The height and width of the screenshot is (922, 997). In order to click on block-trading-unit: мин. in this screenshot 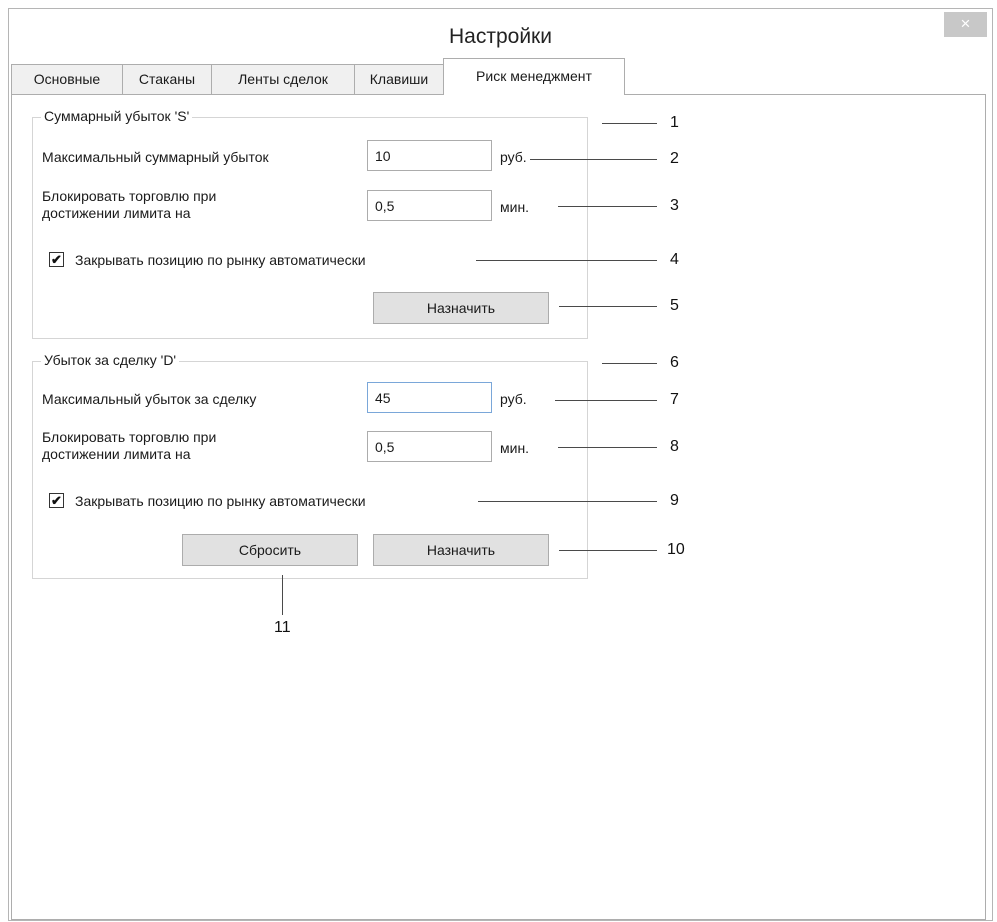, I will do `click(515, 207)`.